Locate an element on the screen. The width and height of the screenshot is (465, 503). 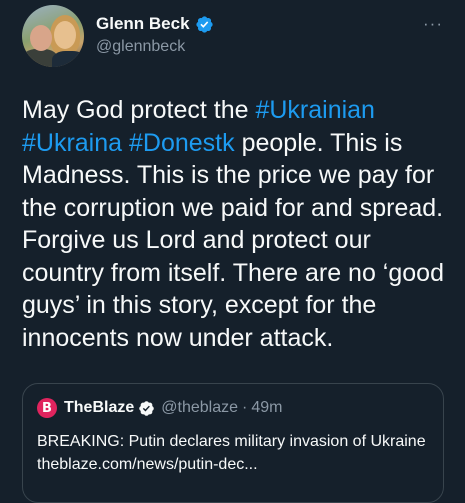
theblaze-logo-icon: B is located at coordinates (47, 408).